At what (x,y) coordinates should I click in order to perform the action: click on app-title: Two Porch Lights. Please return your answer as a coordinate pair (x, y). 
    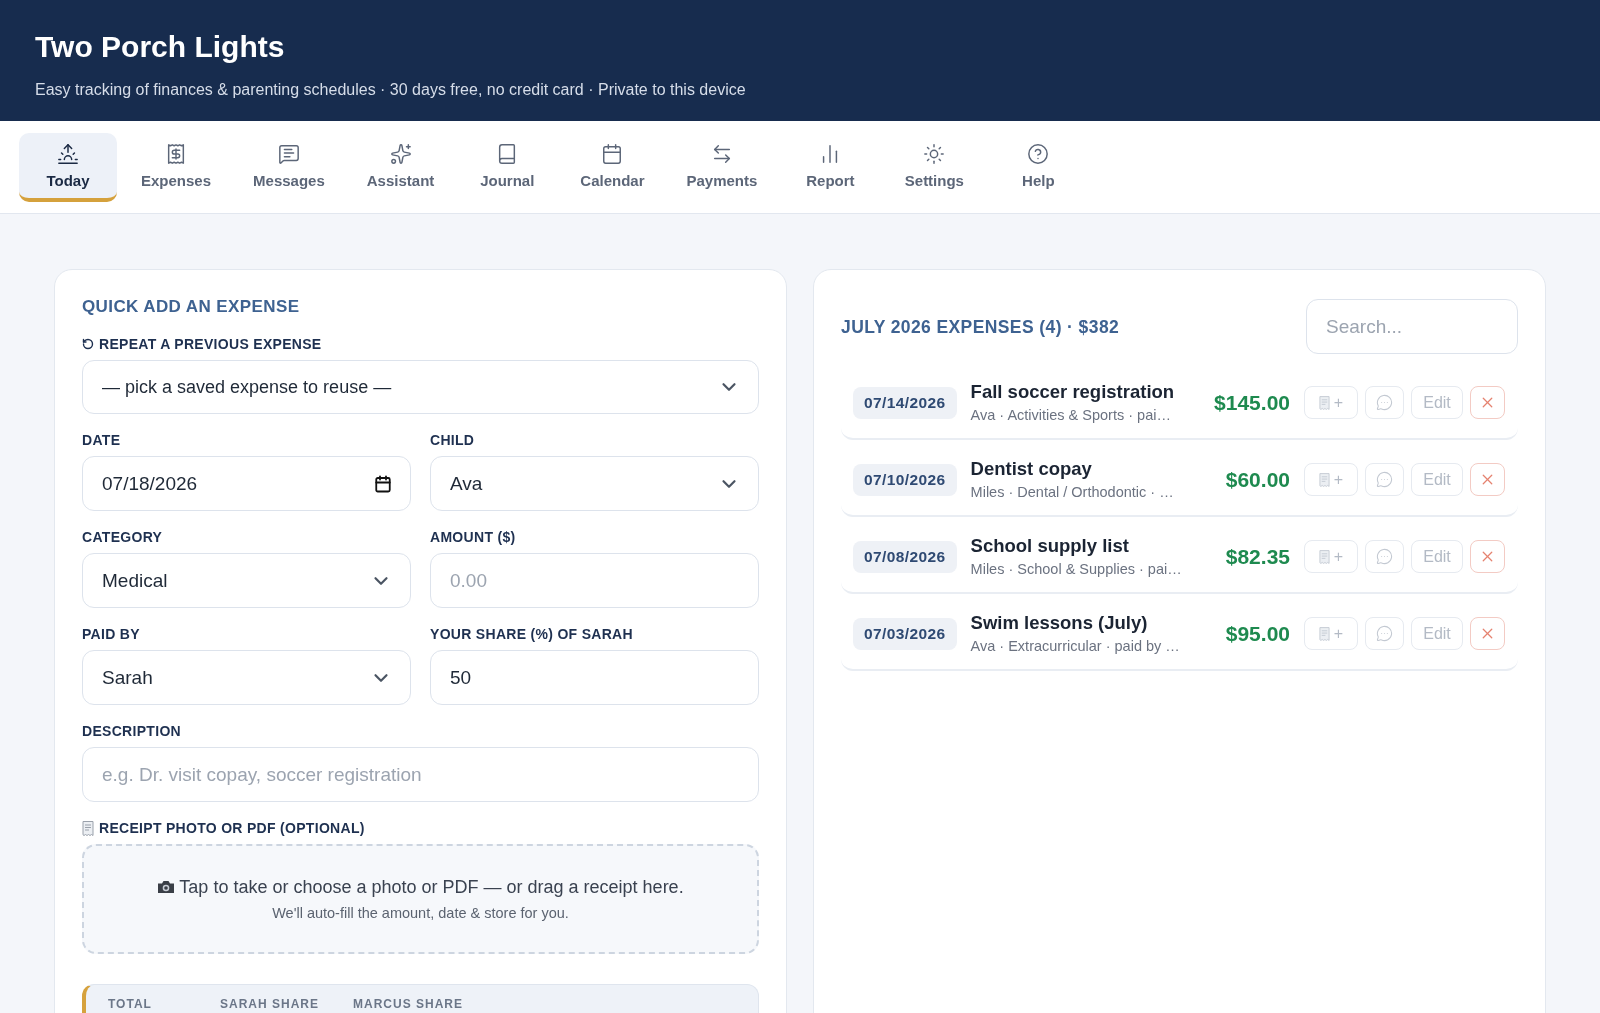
    Looking at the image, I should click on (160, 47).